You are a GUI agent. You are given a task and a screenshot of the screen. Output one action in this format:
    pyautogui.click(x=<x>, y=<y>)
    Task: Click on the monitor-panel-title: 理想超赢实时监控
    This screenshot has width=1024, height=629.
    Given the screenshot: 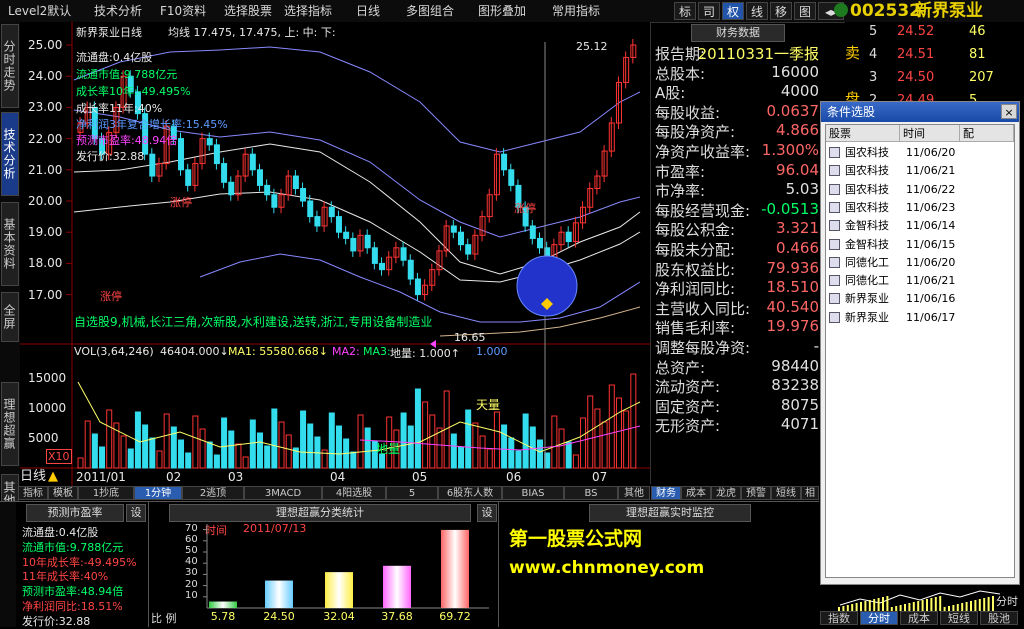 What is the action you would take?
    pyautogui.click(x=670, y=513)
    